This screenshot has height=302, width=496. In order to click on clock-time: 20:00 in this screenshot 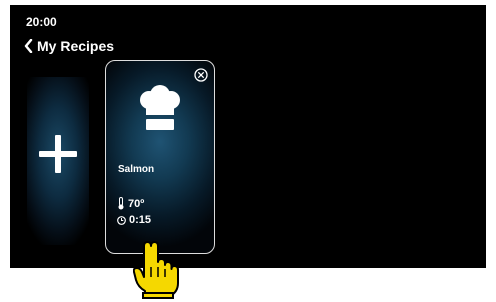, I will do `click(41, 22)`.